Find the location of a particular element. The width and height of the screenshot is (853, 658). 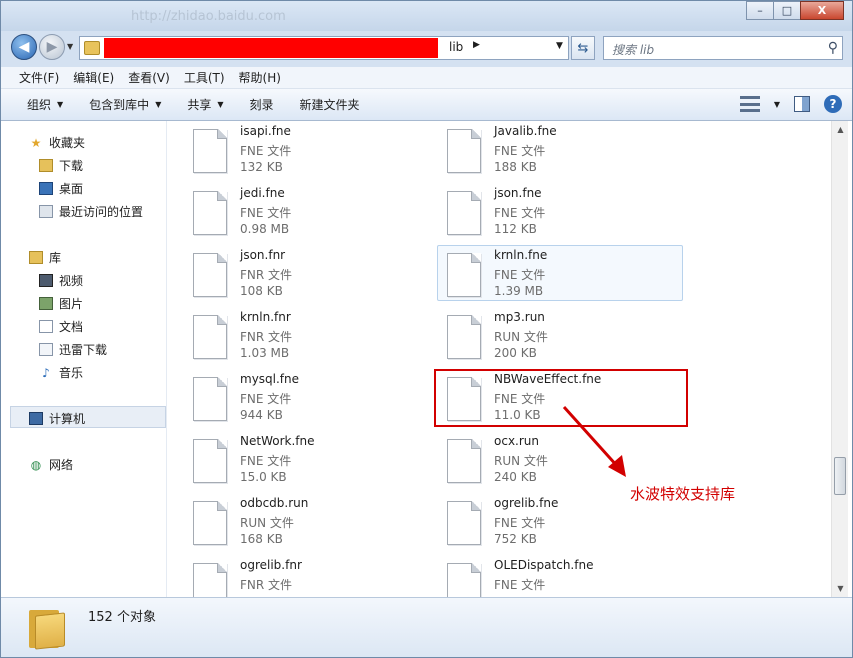

preview-pane-icon is located at coordinates (802, 104).